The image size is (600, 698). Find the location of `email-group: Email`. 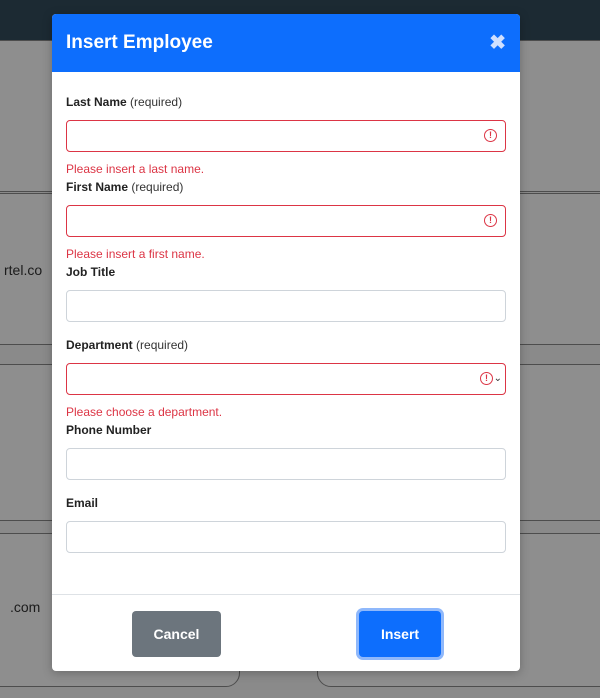

email-group: Email is located at coordinates (286, 524).